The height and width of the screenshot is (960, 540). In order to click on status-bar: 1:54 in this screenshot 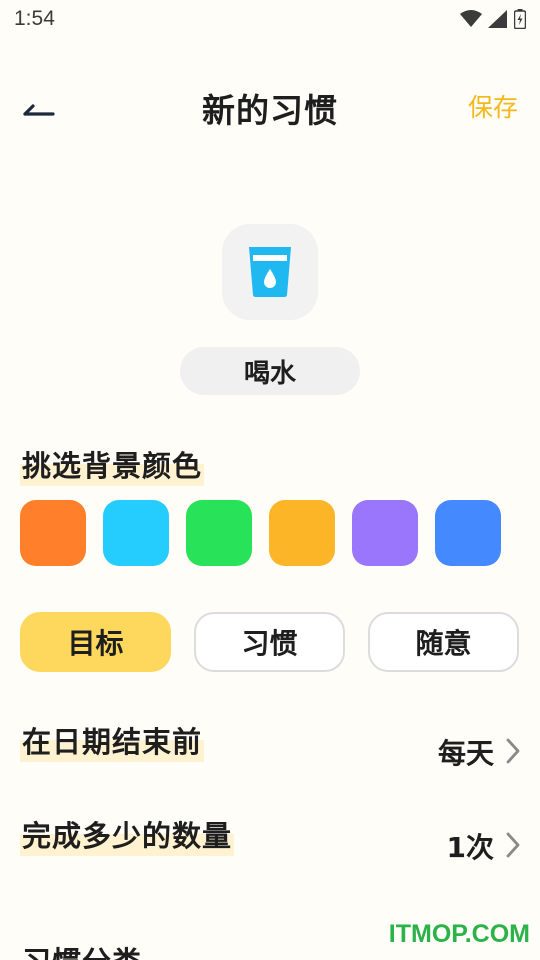, I will do `click(270, 19)`.